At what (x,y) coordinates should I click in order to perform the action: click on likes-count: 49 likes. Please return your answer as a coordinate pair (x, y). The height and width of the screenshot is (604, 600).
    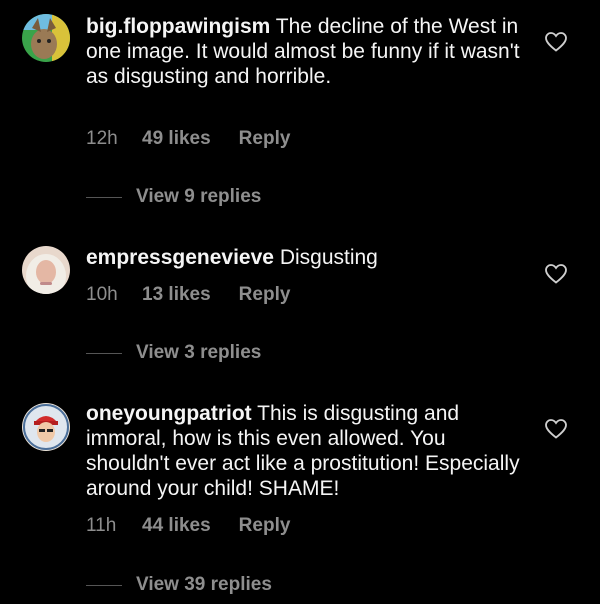
    Looking at the image, I should click on (176, 139).